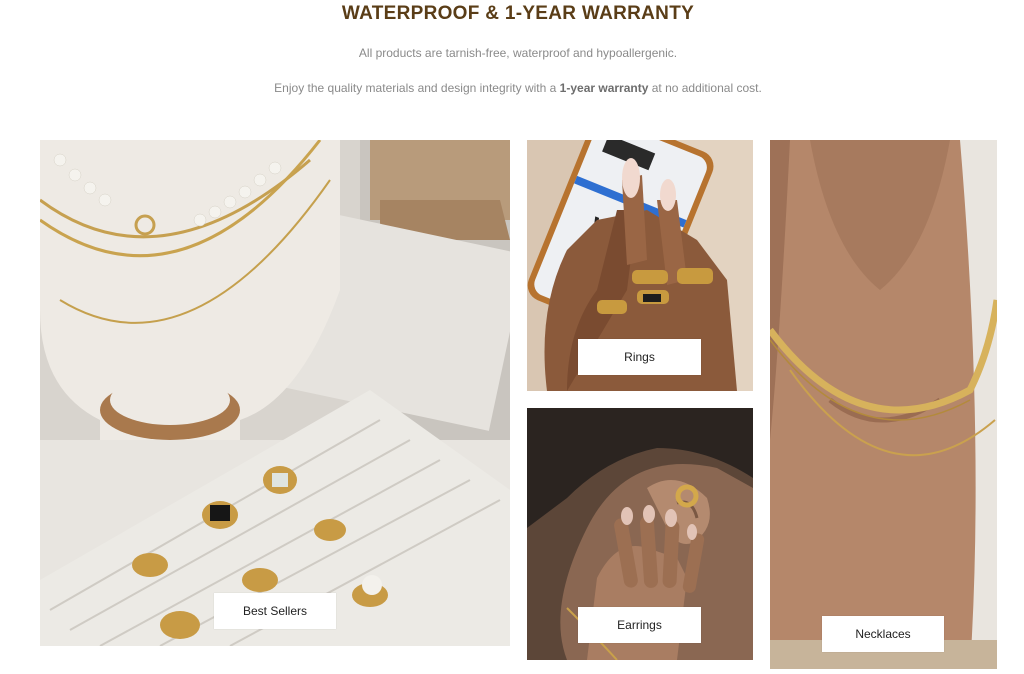 Image resolution: width=1024 pixels, height=674 pixels. I want to click on necklaces-button: Necklaces, so click(883, 634).